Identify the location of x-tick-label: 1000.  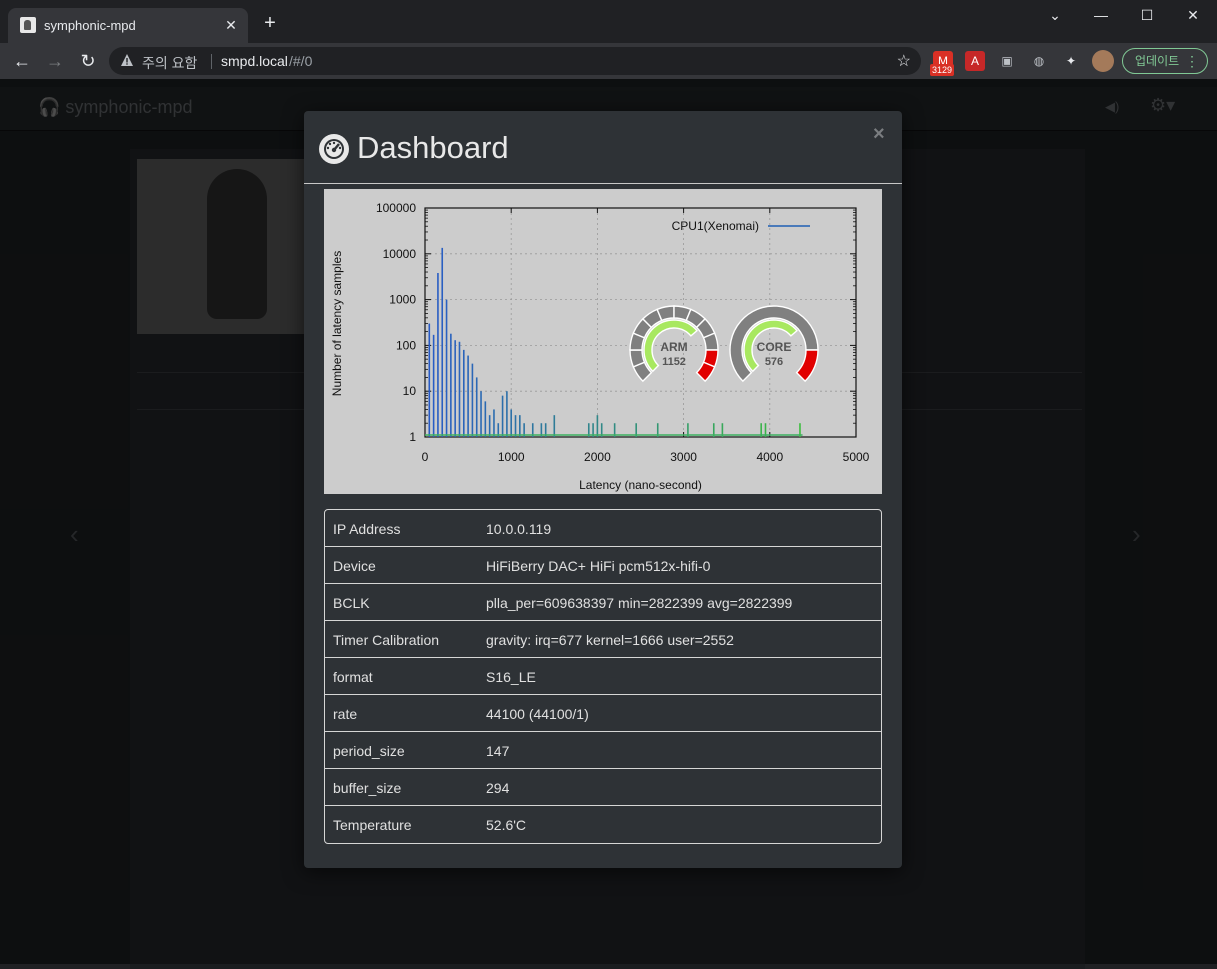
(511, 457).